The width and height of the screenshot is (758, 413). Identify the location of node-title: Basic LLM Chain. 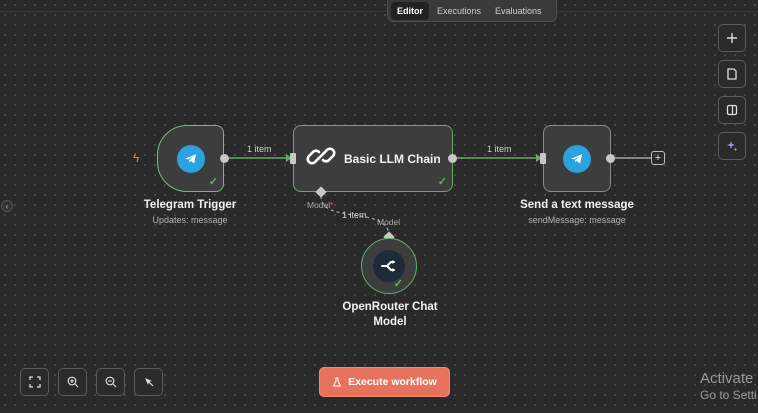
(392, 158).